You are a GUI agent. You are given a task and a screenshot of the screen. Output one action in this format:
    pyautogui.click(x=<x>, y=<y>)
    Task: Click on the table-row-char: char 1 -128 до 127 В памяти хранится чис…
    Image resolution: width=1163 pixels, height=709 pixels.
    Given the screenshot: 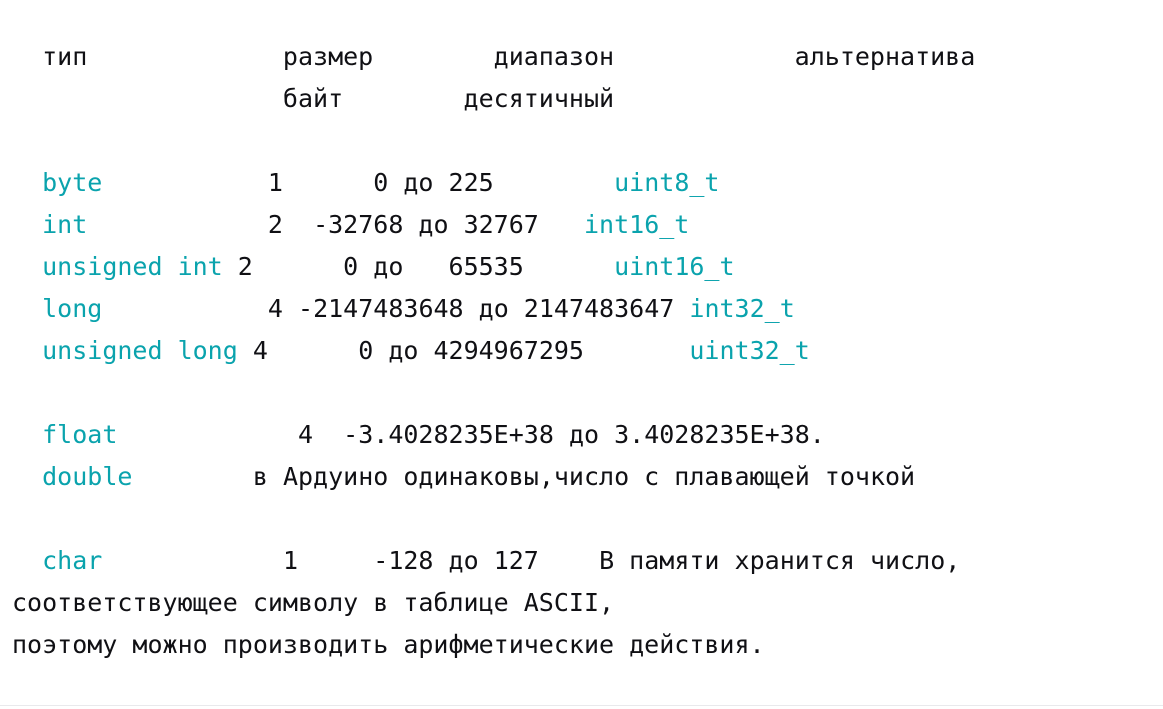 What is the action you would take?
    pyautogui.click(x=587, y=561)
    